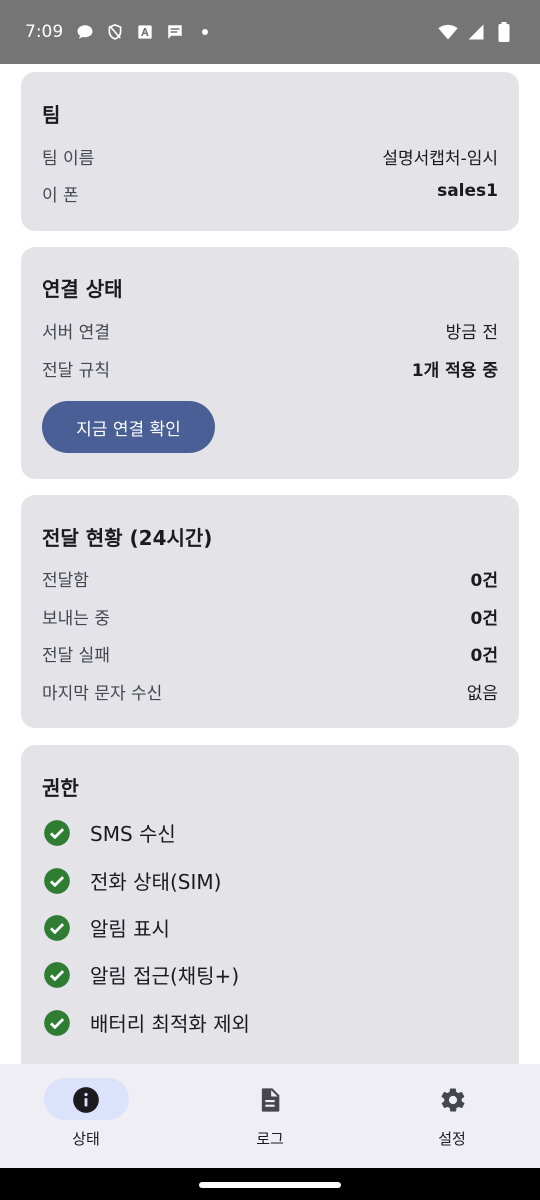  What do you see at coordinates (127, 538) in the screenshot?
I see `delivery-status-card-title: 전달 현황 (24시간)` at bounding box center [127, 538].